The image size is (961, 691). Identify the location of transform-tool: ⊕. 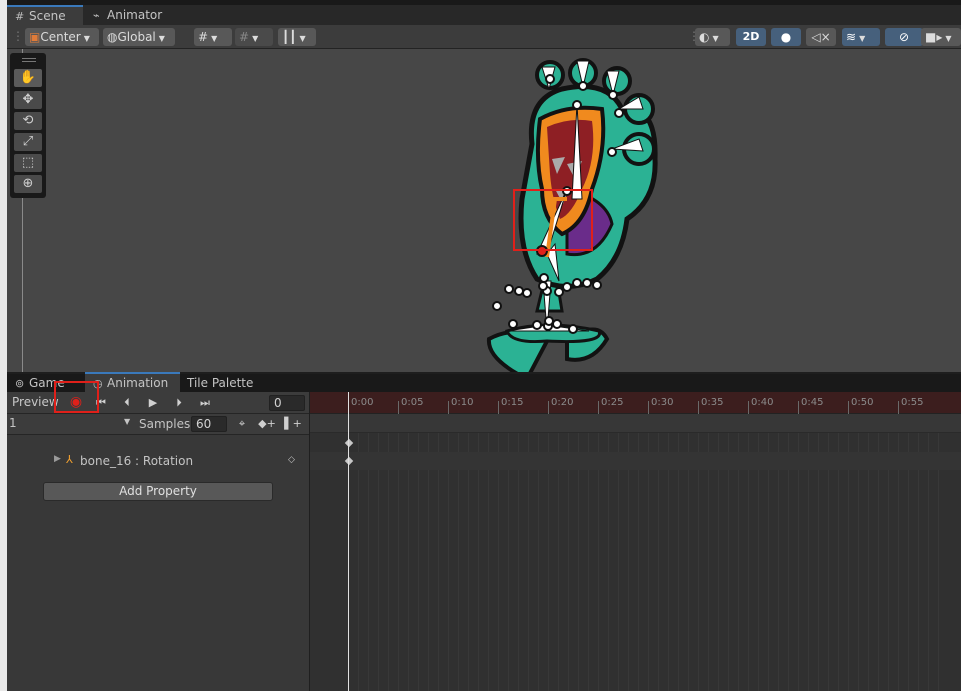
(28, 184).